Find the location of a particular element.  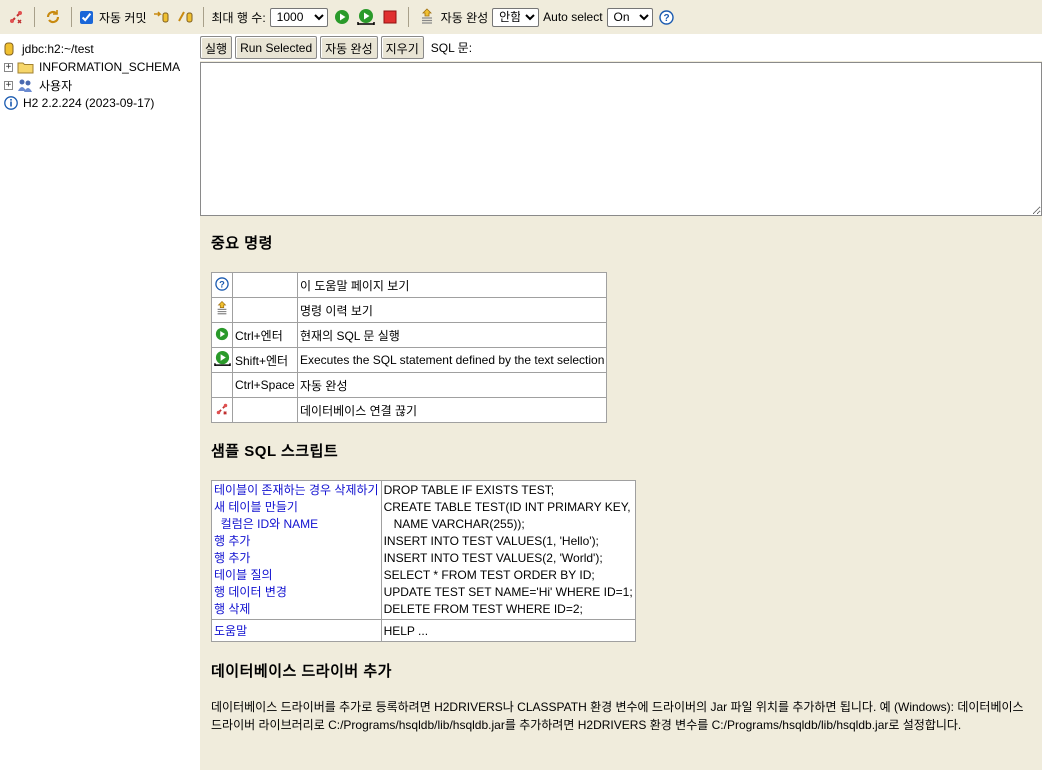

sample-sql-title: 샘플 SQL 스크립트 is located at coordinates (275, 451).